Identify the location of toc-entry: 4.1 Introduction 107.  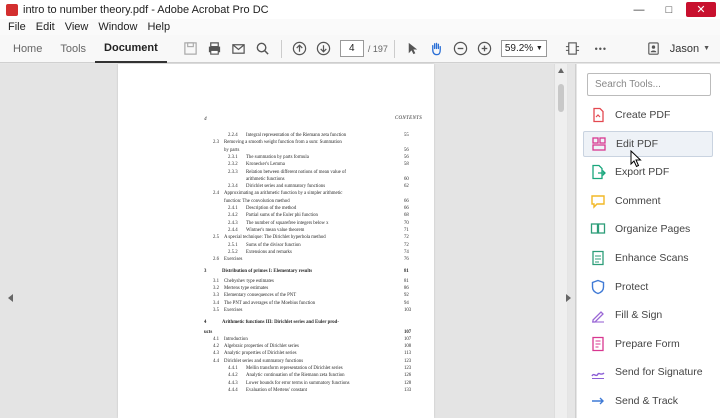
(276, 339).